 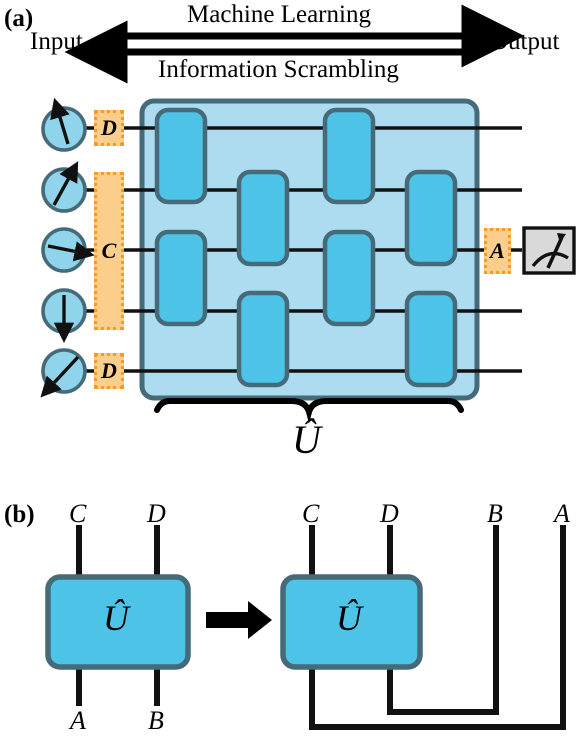 I want to click on output-tag-a-label: A, so click(x=497, y=250).